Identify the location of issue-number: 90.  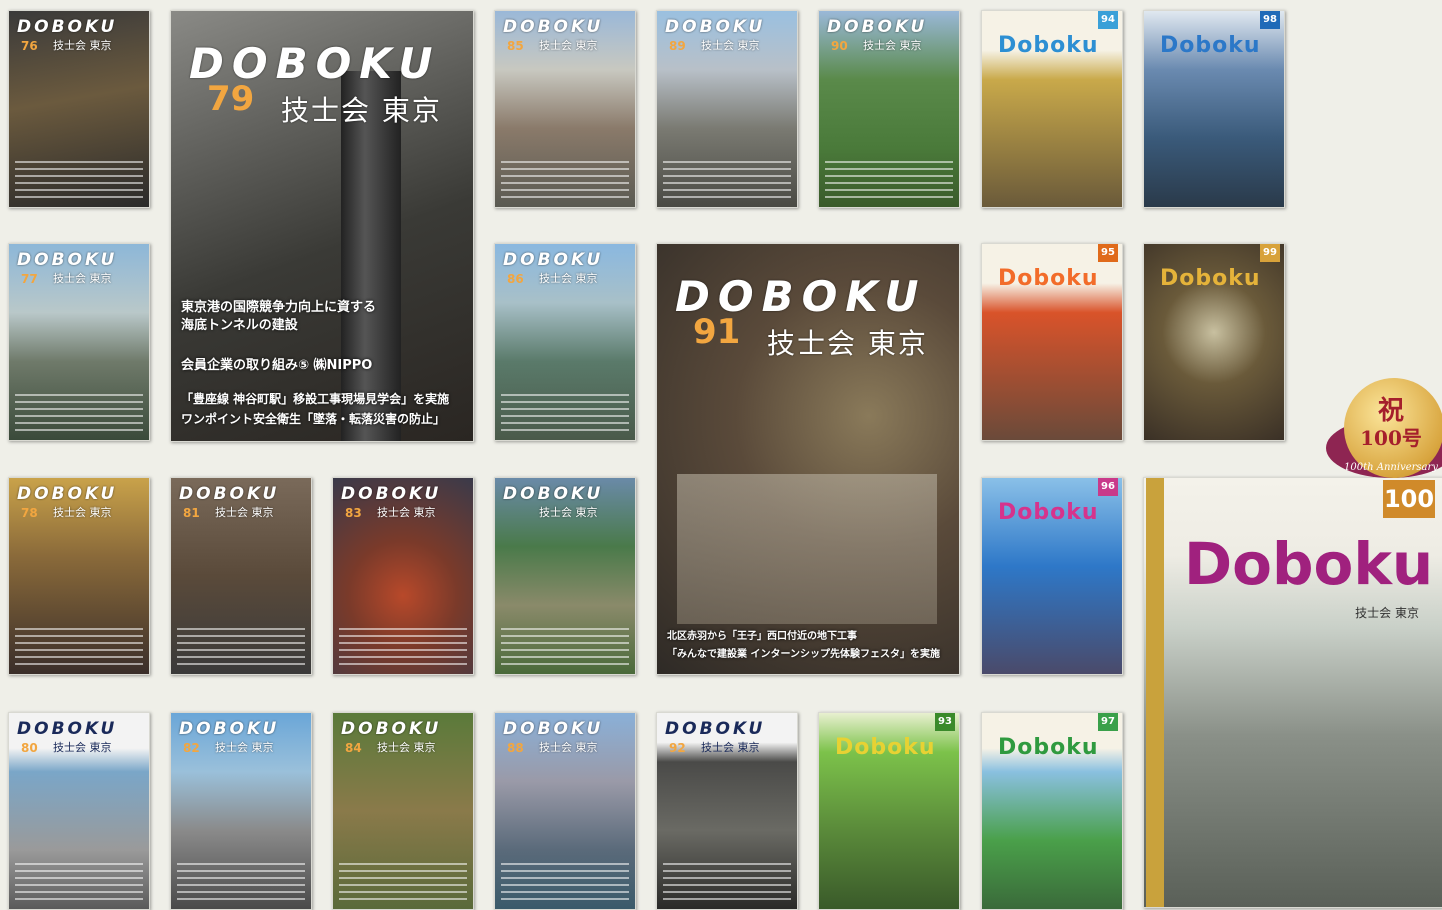
(839, 46).